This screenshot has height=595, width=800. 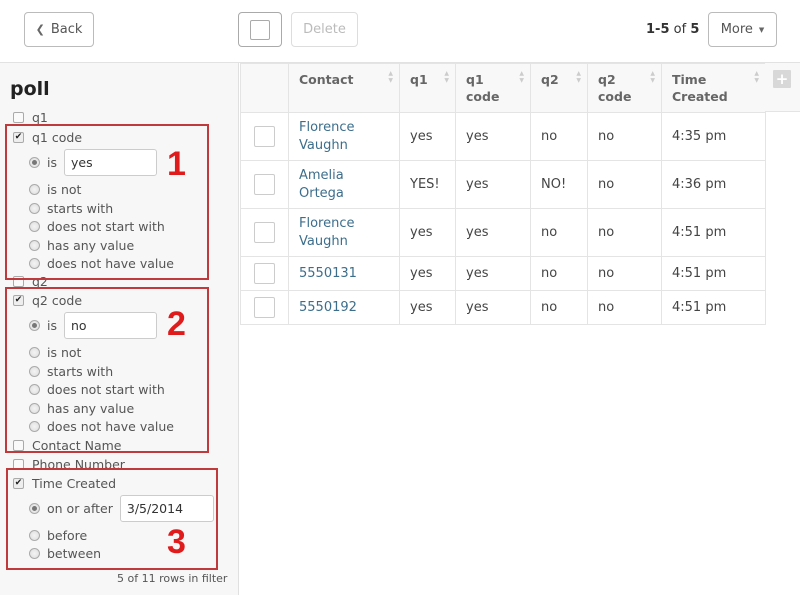 What do you see at coordinates (74, 483) in the screenshot?
I see `field-label: Time Created` at bounding box center [74, 483].